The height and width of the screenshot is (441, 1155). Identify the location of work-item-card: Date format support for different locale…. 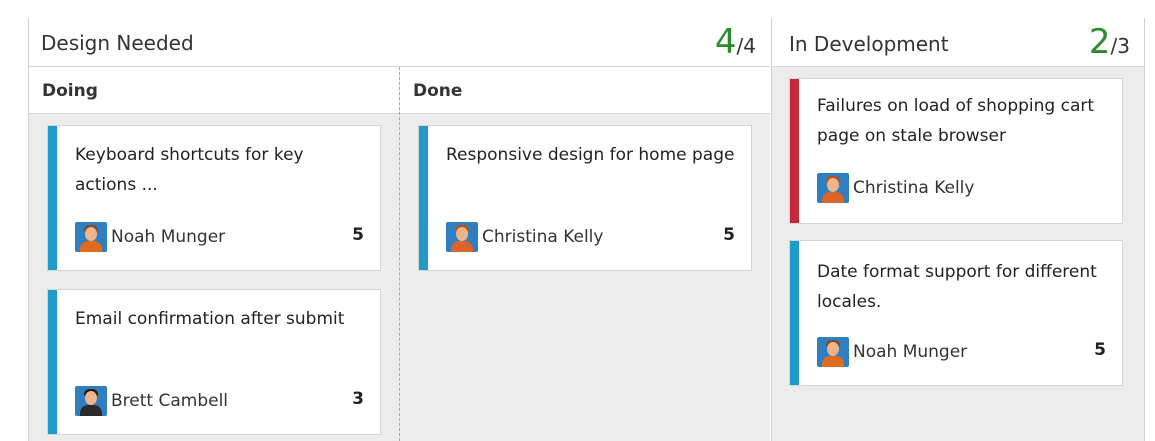
(956, 313).